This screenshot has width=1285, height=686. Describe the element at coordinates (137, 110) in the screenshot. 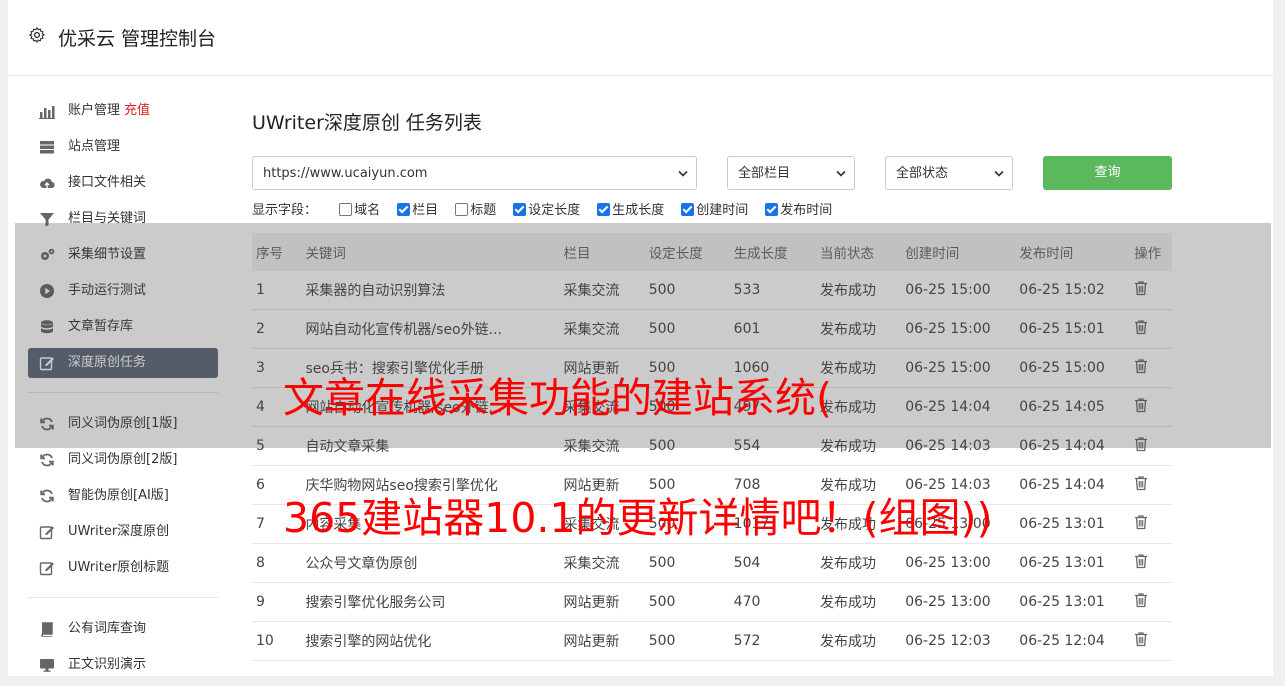

I see `recharge-link: 充值` at that location.